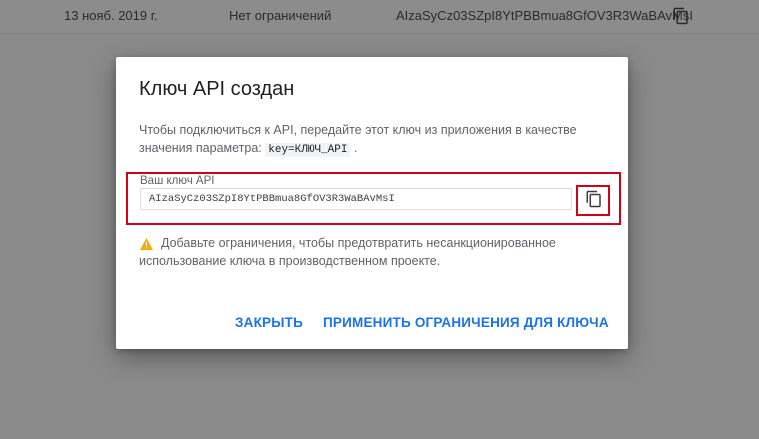  Describe the element at coordinates (355, 148) in the screenshot. I see `description-suffix: .` at that location.